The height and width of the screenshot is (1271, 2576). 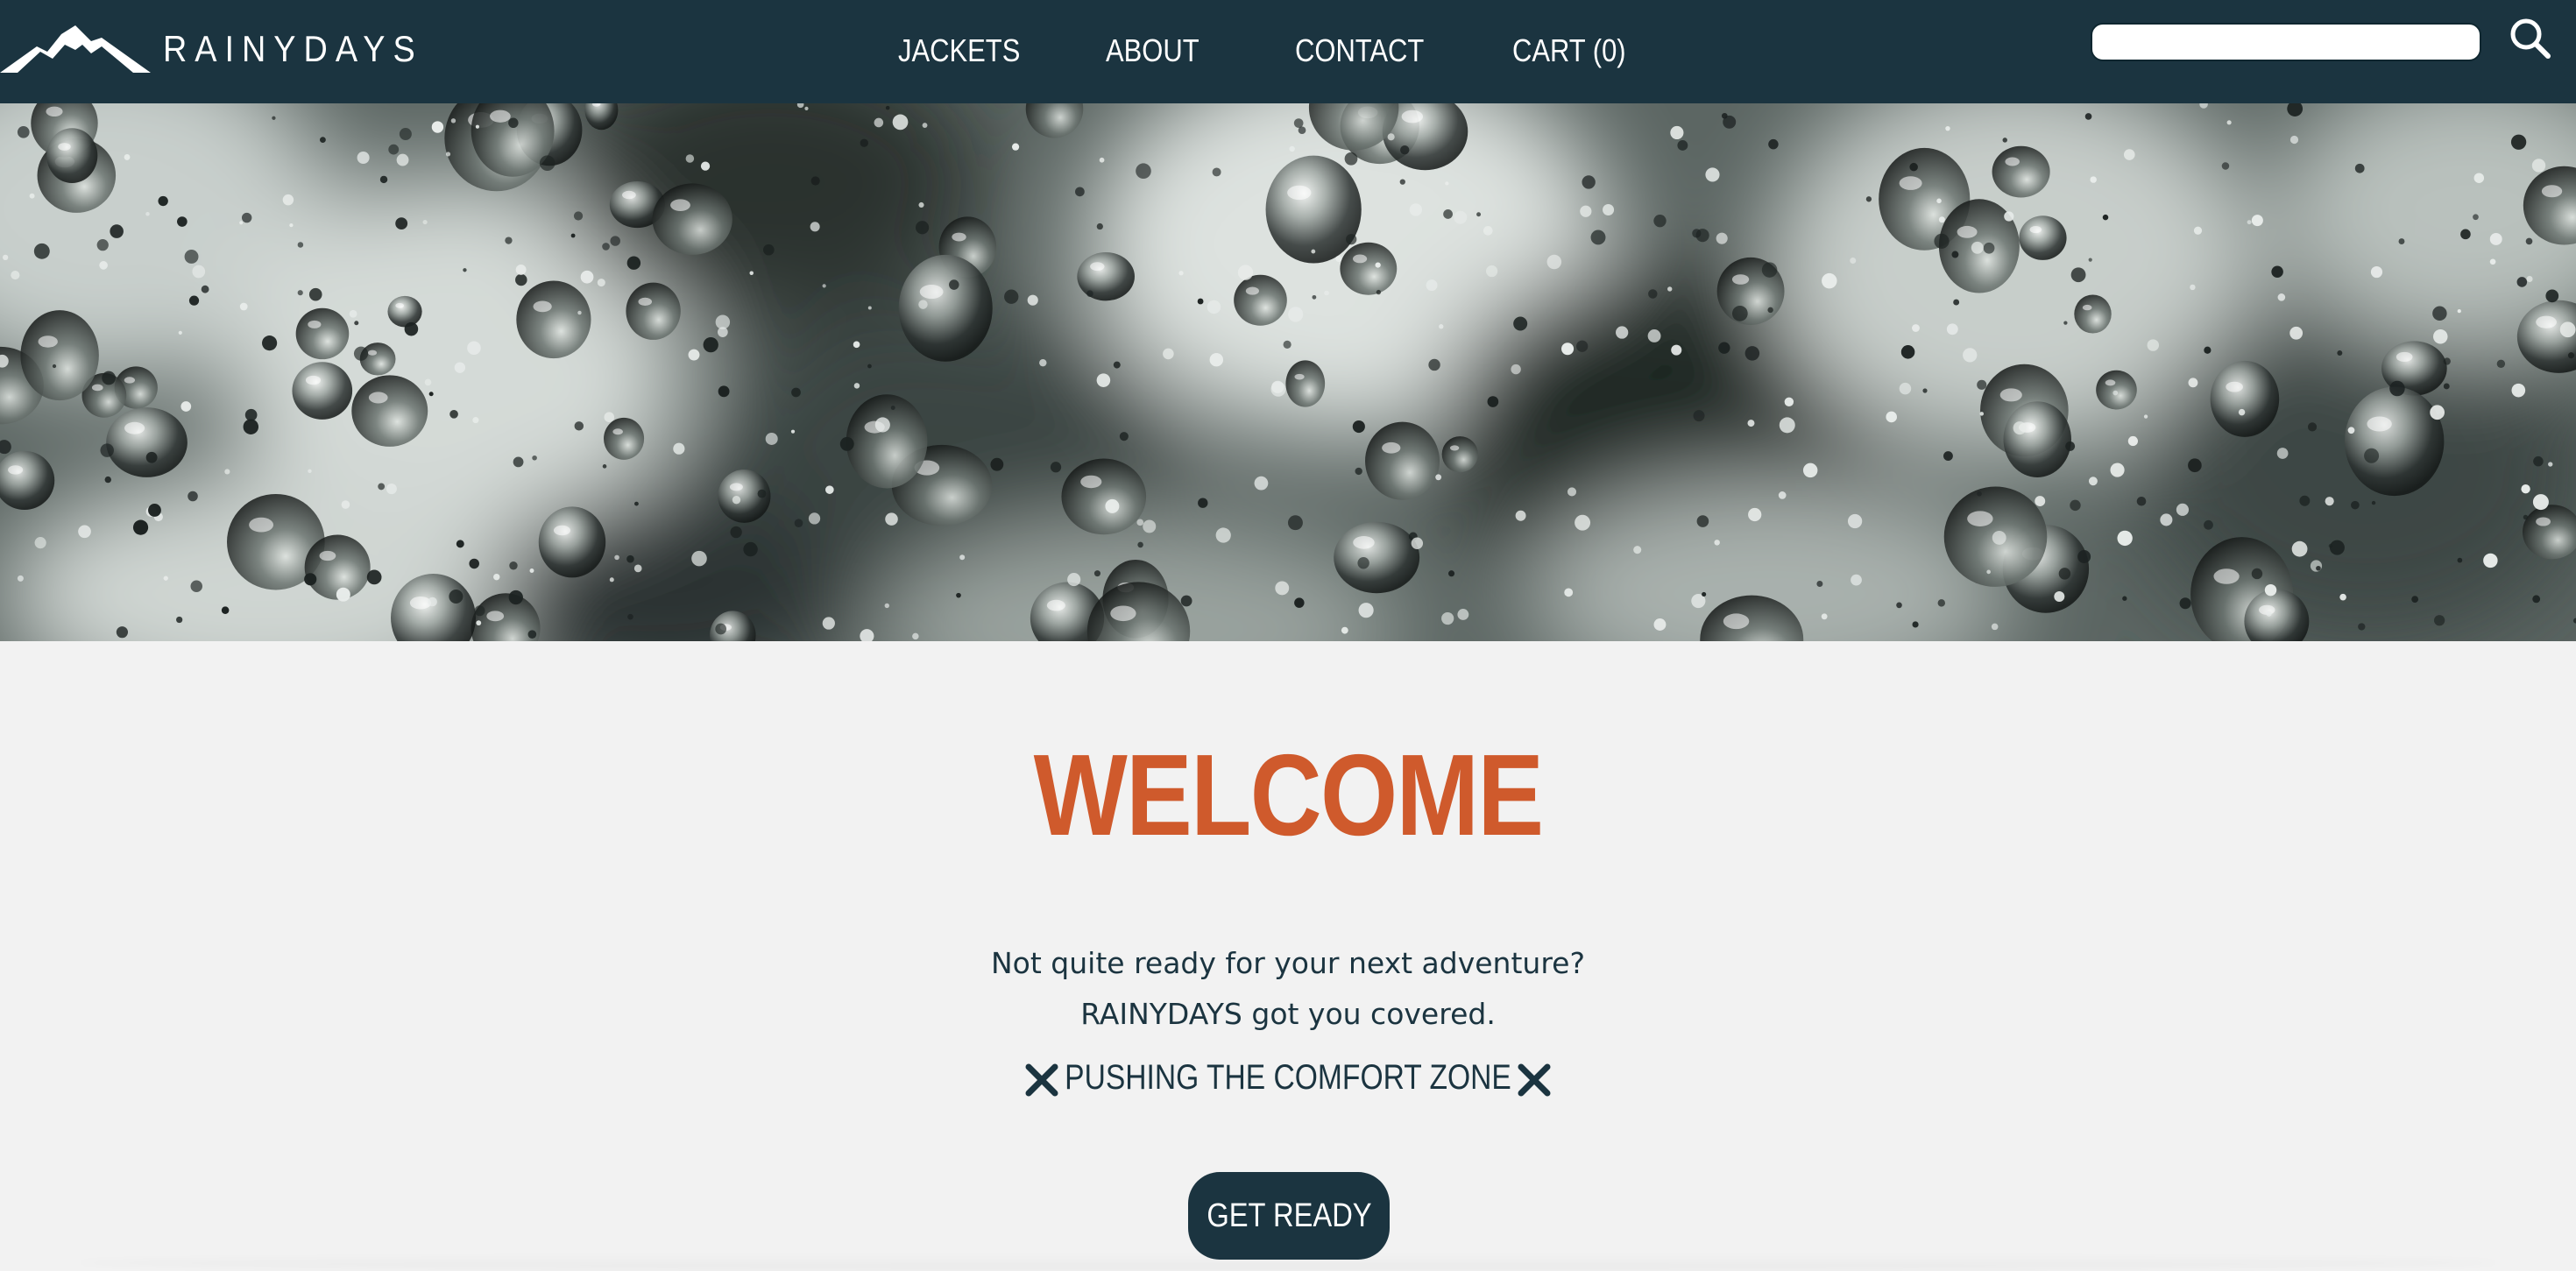 What do you see at coordinates (959, 51) in the screenshot?
I see `nav-jackets-link: JACKETS` at bounding box center [959, 51].